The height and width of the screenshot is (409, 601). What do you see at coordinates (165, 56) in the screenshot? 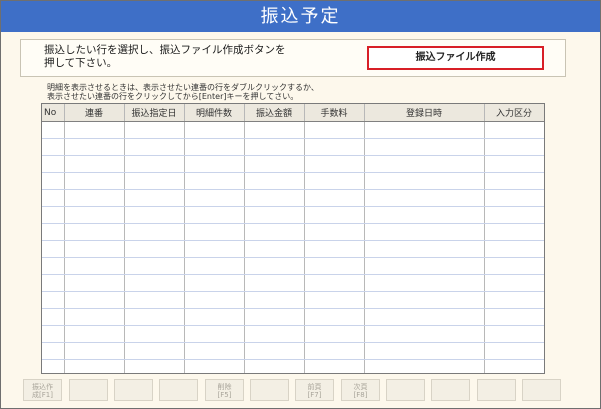
I see `instruction-text: 振込したい行を選択し、振込ファイル作成ボタンを 押して下さい。` at bounding box center [165, 56].